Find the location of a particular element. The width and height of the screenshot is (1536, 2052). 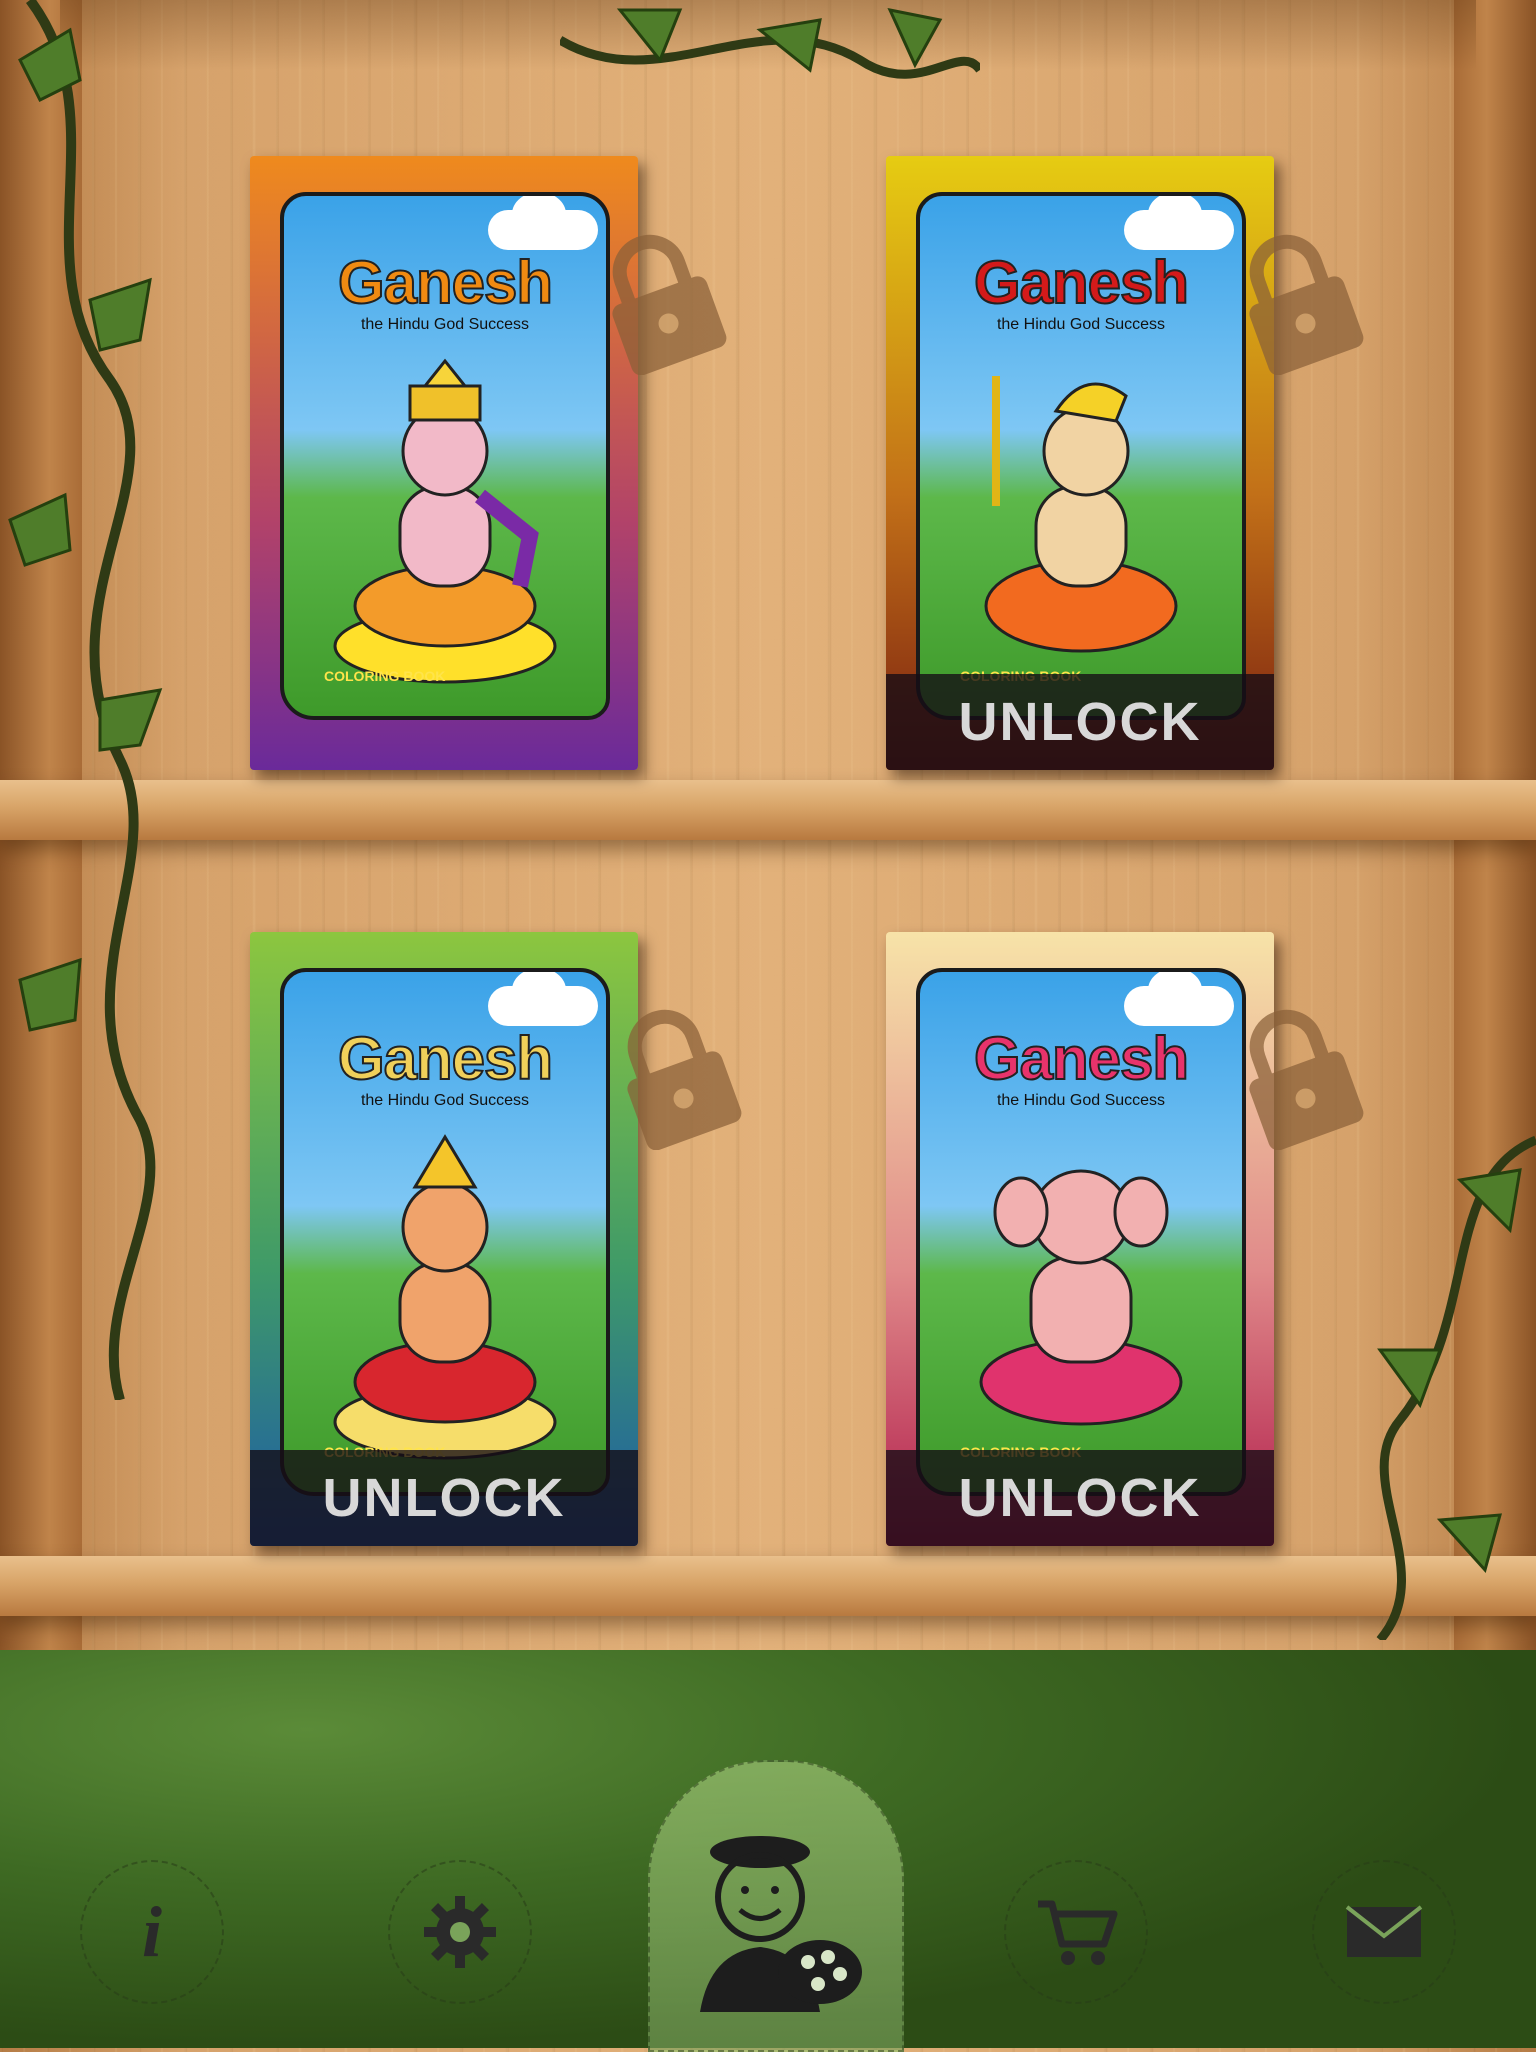

store-button is located at coordinates (1076, 1932).